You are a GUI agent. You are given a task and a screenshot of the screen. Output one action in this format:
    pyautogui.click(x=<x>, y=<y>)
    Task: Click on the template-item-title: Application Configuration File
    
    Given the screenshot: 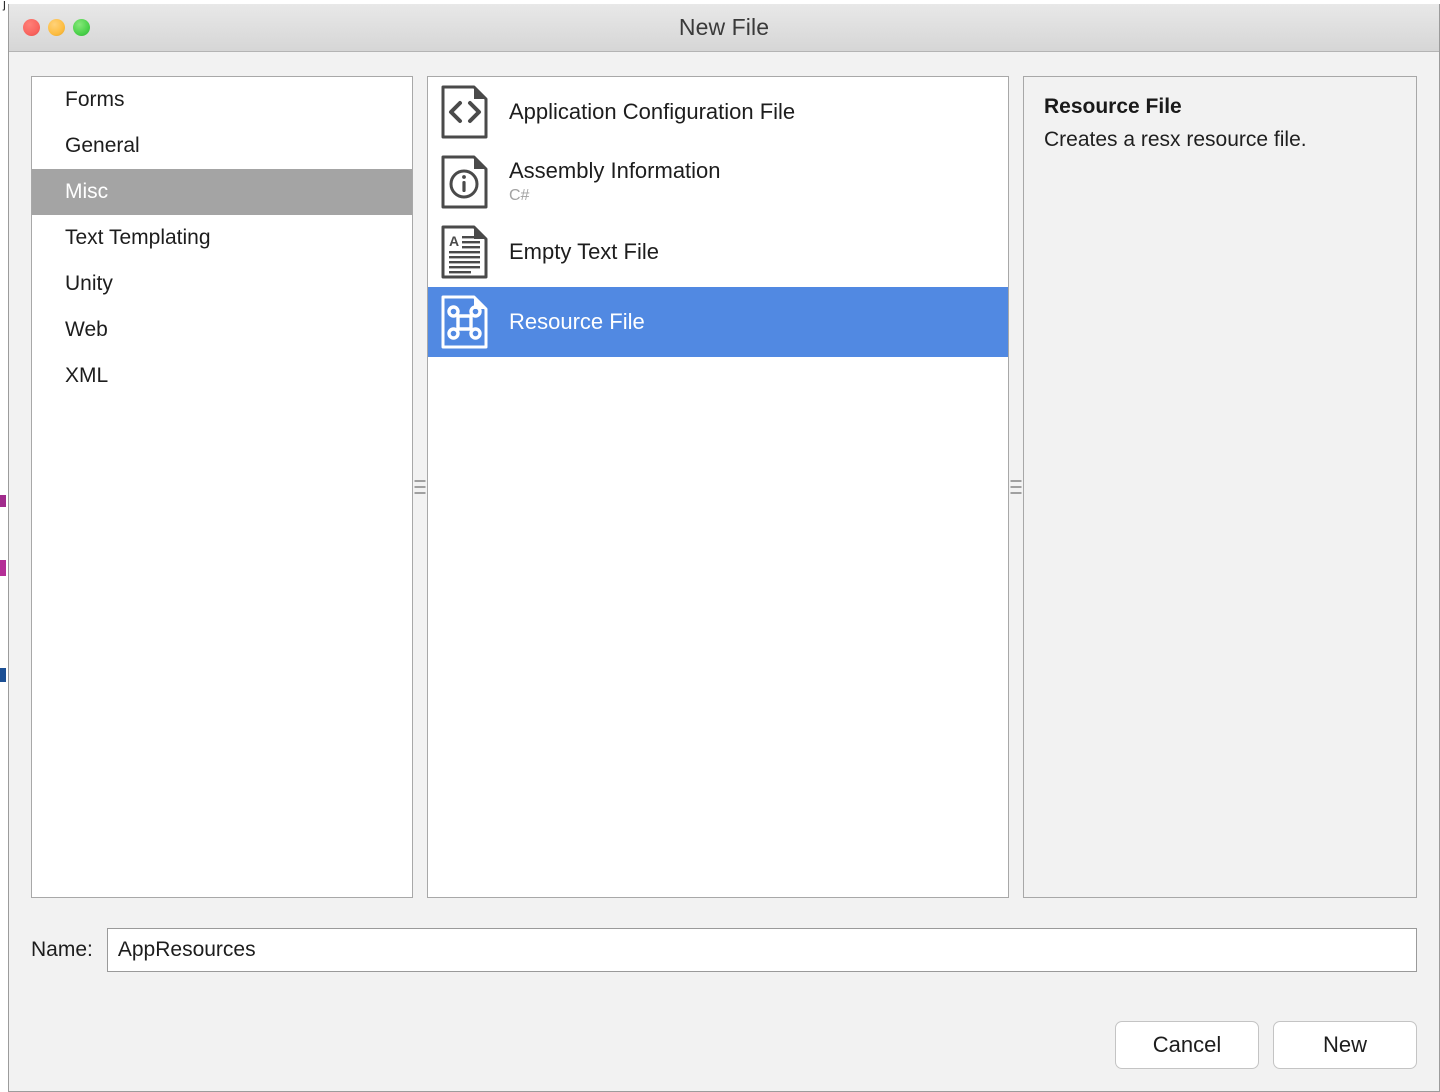 What is the action you would take?
    pyautogui.click(x=652, y=112)
    